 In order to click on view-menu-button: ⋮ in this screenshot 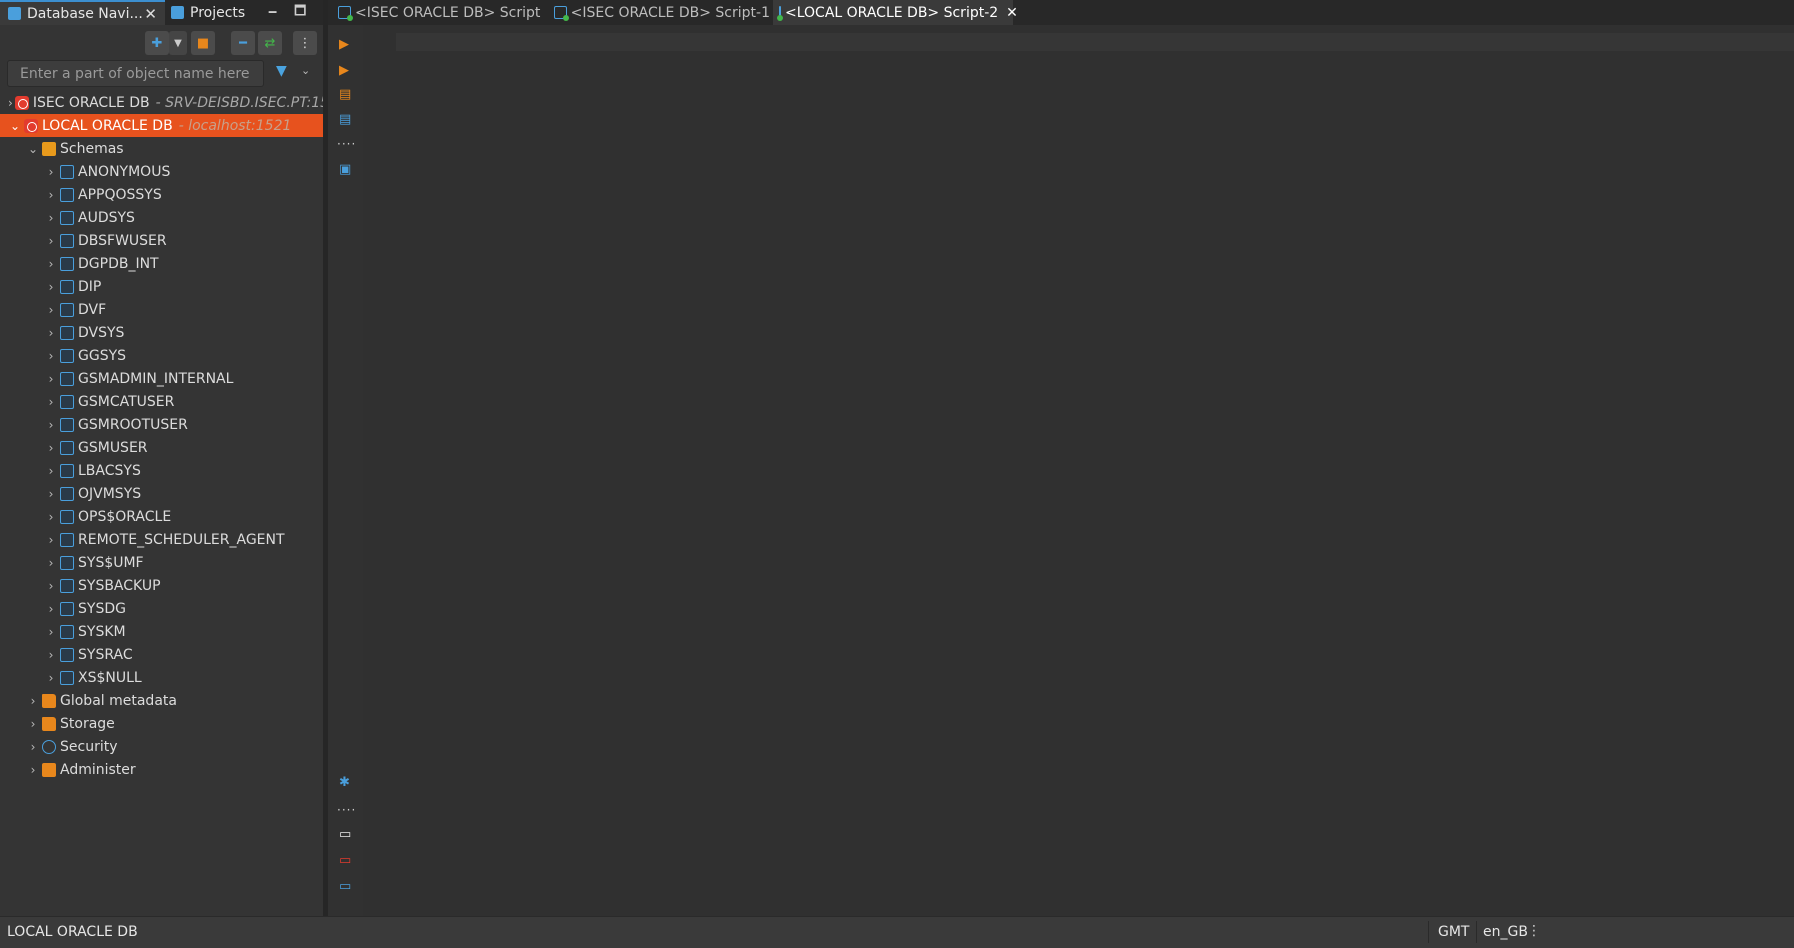, I will do `click(305, 43)`.